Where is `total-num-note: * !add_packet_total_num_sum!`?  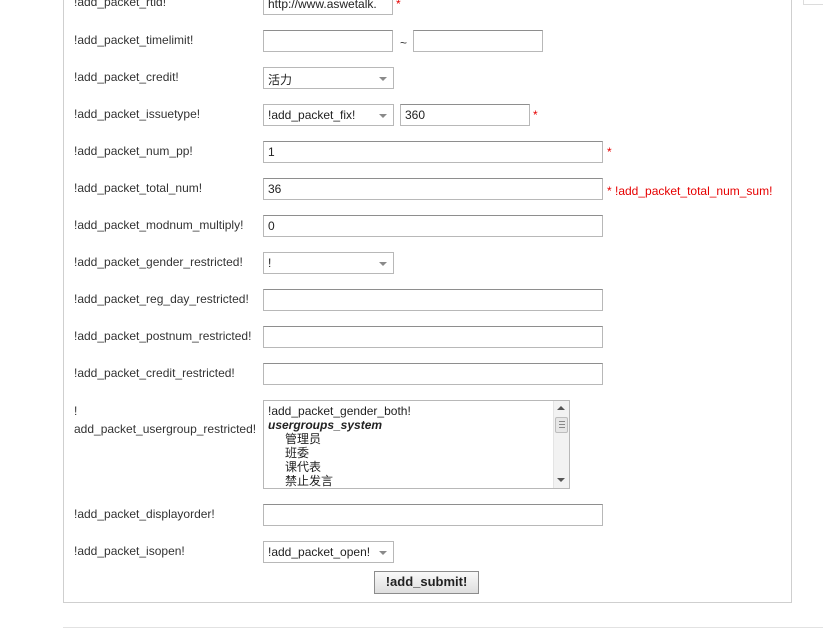
total-num-note: * !add_packet_total_num_sum! is located at coordinates (690, 191).